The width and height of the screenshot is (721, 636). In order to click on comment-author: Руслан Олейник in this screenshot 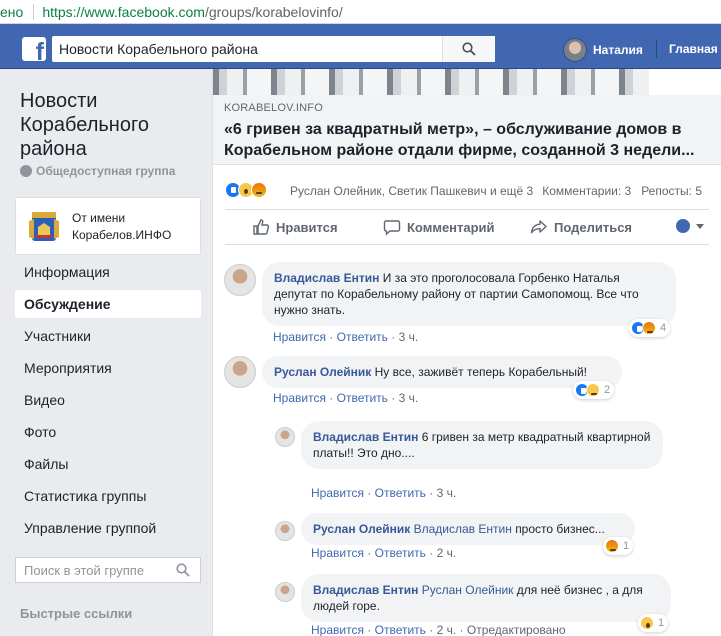, I will do `click(322, 372)`.